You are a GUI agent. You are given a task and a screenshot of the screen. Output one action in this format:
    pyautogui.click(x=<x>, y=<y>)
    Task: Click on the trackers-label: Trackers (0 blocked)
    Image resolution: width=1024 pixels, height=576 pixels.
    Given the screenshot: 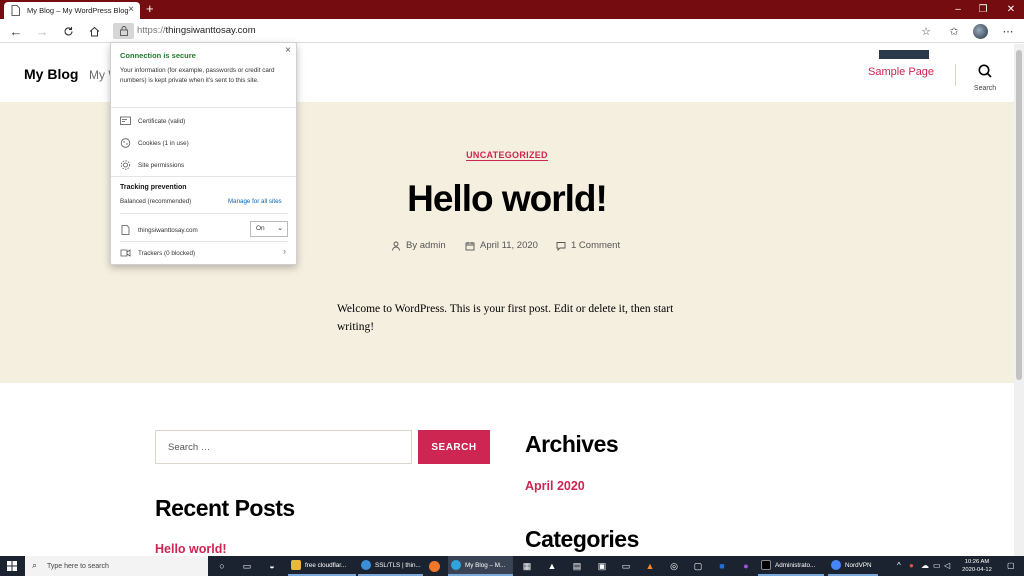 What is the action you would take?
    pyautogui.click(x=167, y=253)
    